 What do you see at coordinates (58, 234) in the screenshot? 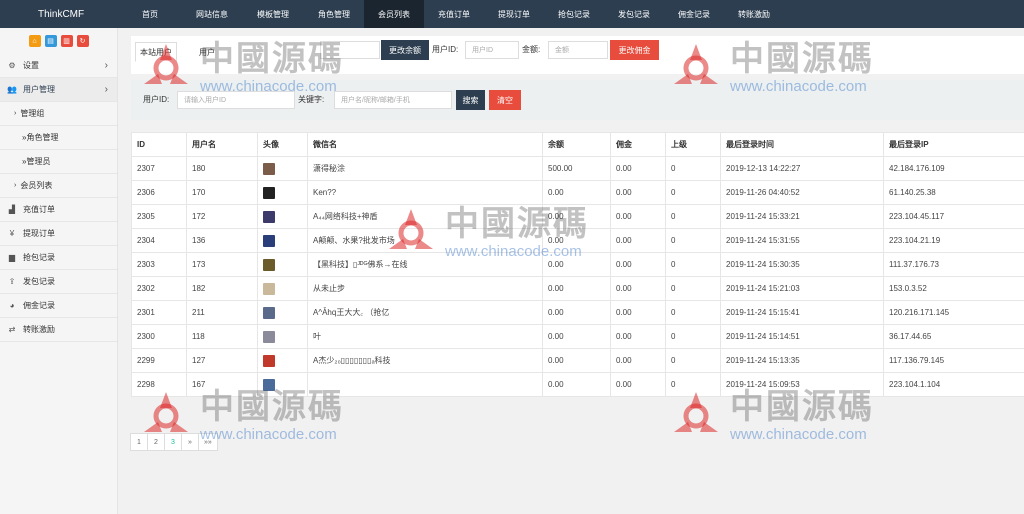
I see `sidebar-item-withdraw-orders: ¥ 提现订单` at bounding box center [58, 234].